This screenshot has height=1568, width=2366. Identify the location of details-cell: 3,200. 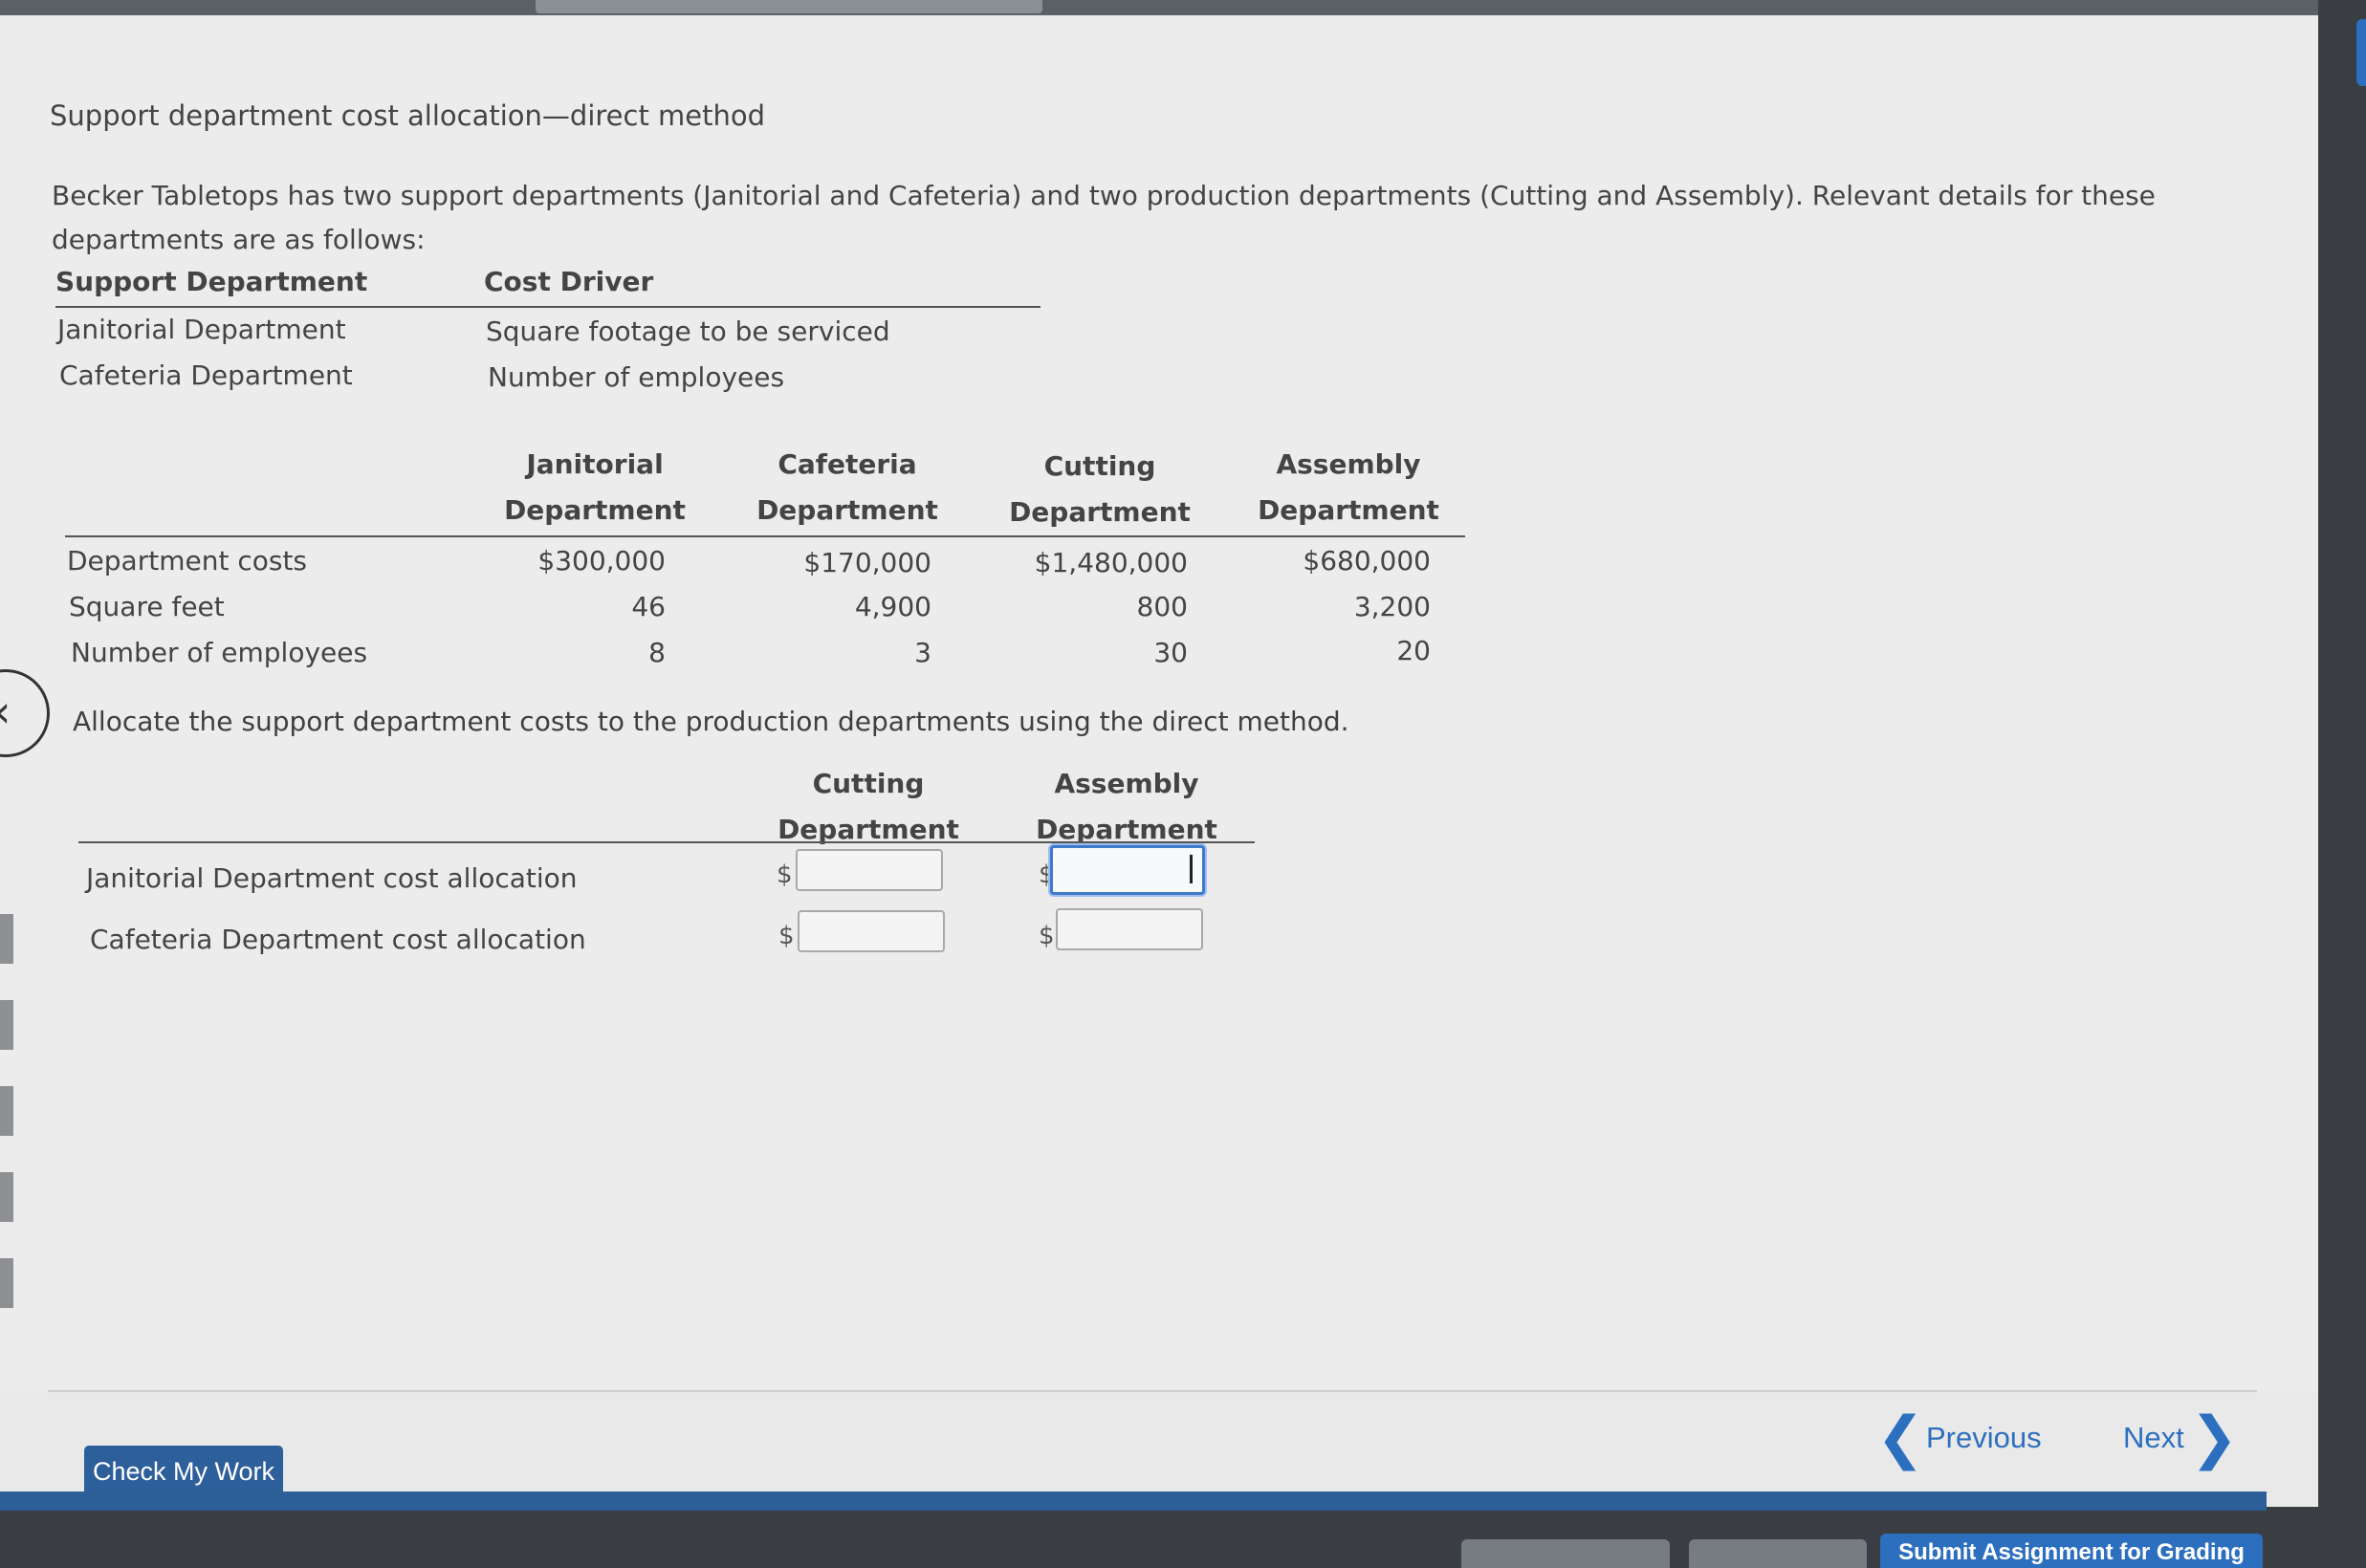
(1392, 606).